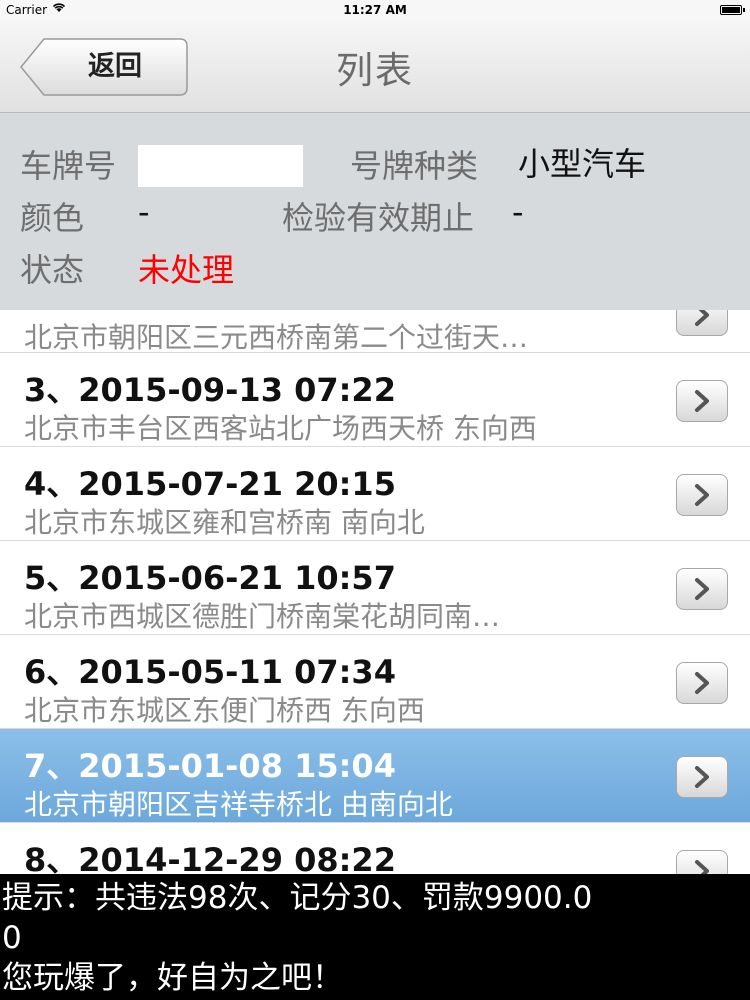 This screenshot has height=1000, width=750. I want to click on plate-type-label: 号牌种类, so click(414, 166).